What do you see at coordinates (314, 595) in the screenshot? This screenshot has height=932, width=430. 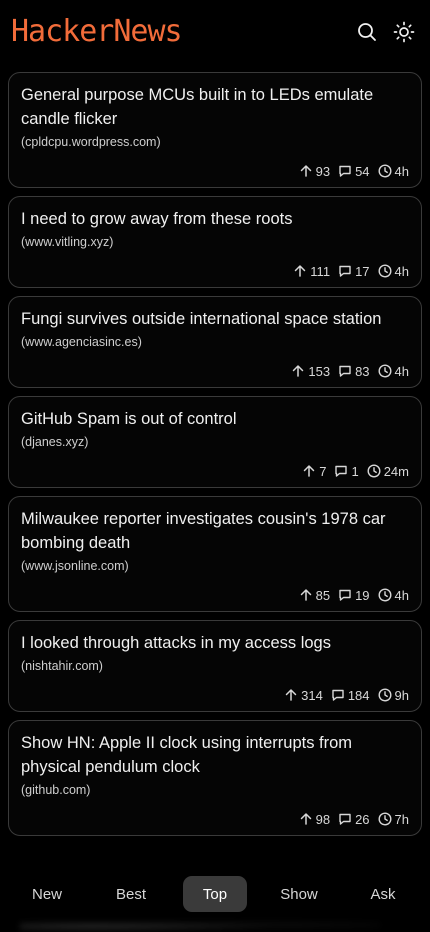 I see `points: 85` at bounding box center [314, 595].